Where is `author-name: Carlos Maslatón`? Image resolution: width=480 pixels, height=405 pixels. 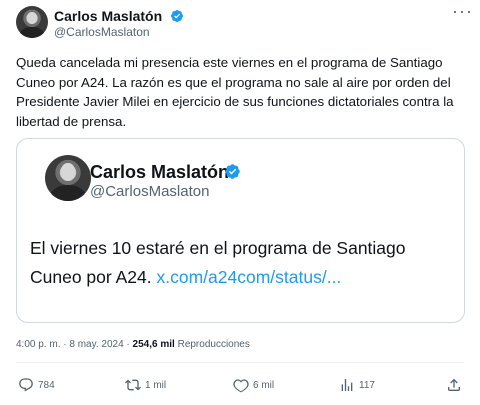 author-name: Carlos Maslatón is located at coordinates (108, 16).